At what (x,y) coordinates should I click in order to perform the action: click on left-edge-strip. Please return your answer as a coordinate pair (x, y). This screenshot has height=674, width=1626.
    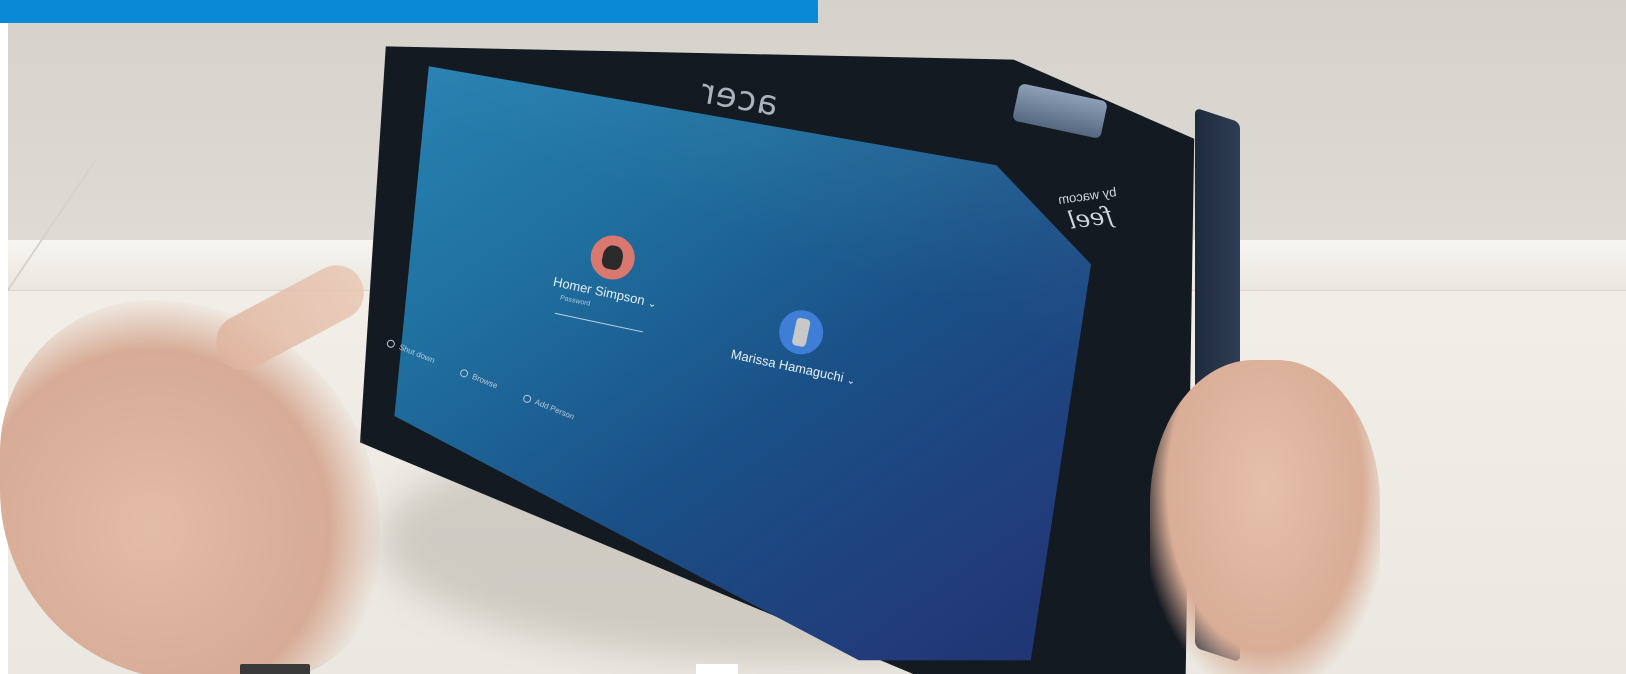
    Looking at the image, I should click on (4, 337).